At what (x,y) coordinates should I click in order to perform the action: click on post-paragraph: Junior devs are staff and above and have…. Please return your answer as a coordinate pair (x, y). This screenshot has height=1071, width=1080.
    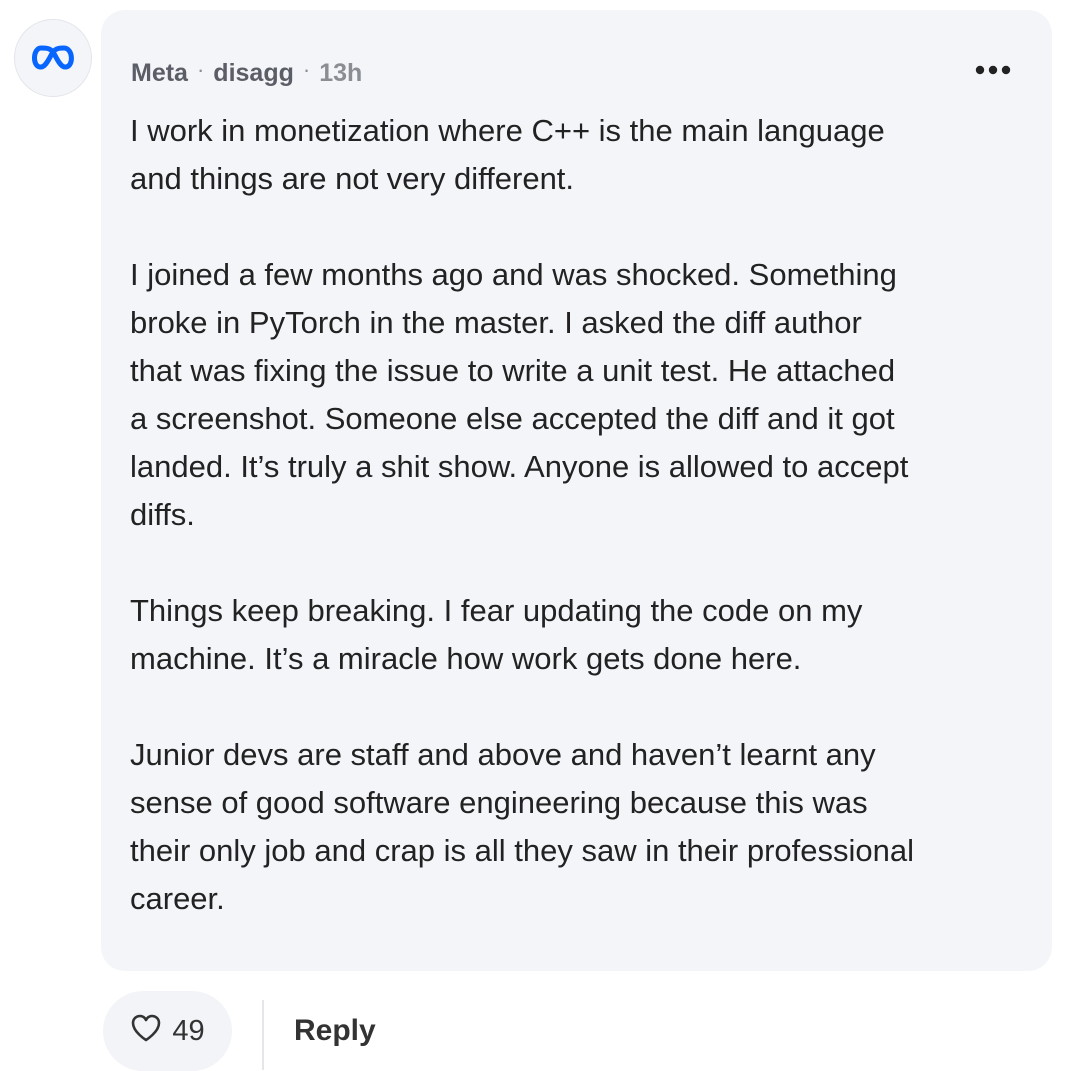
    Looking at the image, I should click on (580, 827).